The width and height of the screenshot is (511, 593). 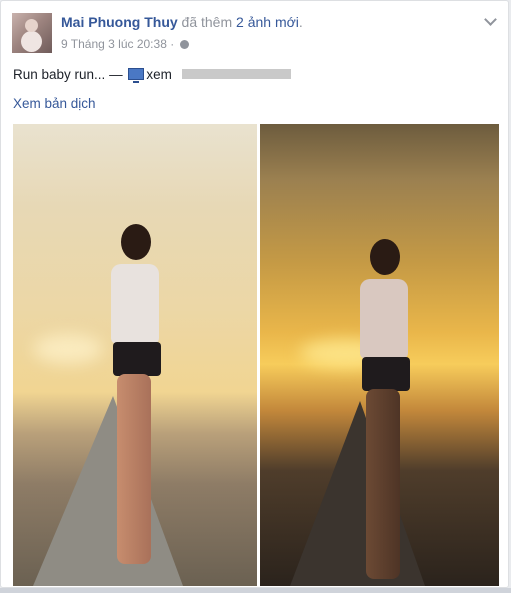 What do you see at coordinates (54, 103) in the screenshot?
I see `translate-link: Xem bản dịch` at bounding box center [54, 103].